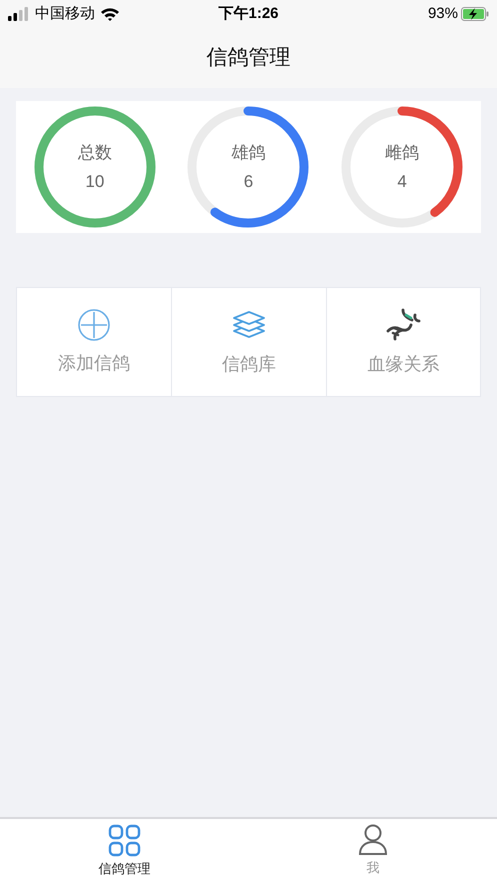  What do you see at coordinates (94, 182) in the screenshot?
I see `stat-value: 10` at bounding box center [94, 182].